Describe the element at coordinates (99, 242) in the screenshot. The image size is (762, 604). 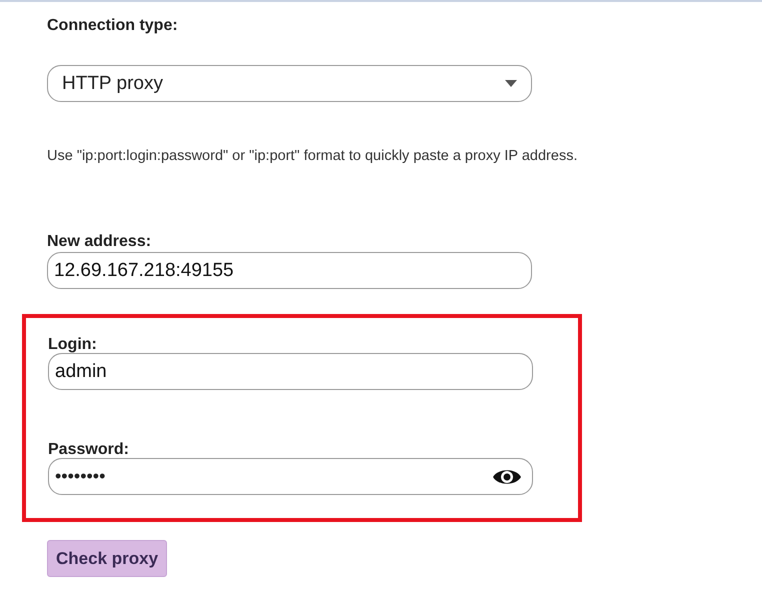
I see `field-label: New address:` at that location.